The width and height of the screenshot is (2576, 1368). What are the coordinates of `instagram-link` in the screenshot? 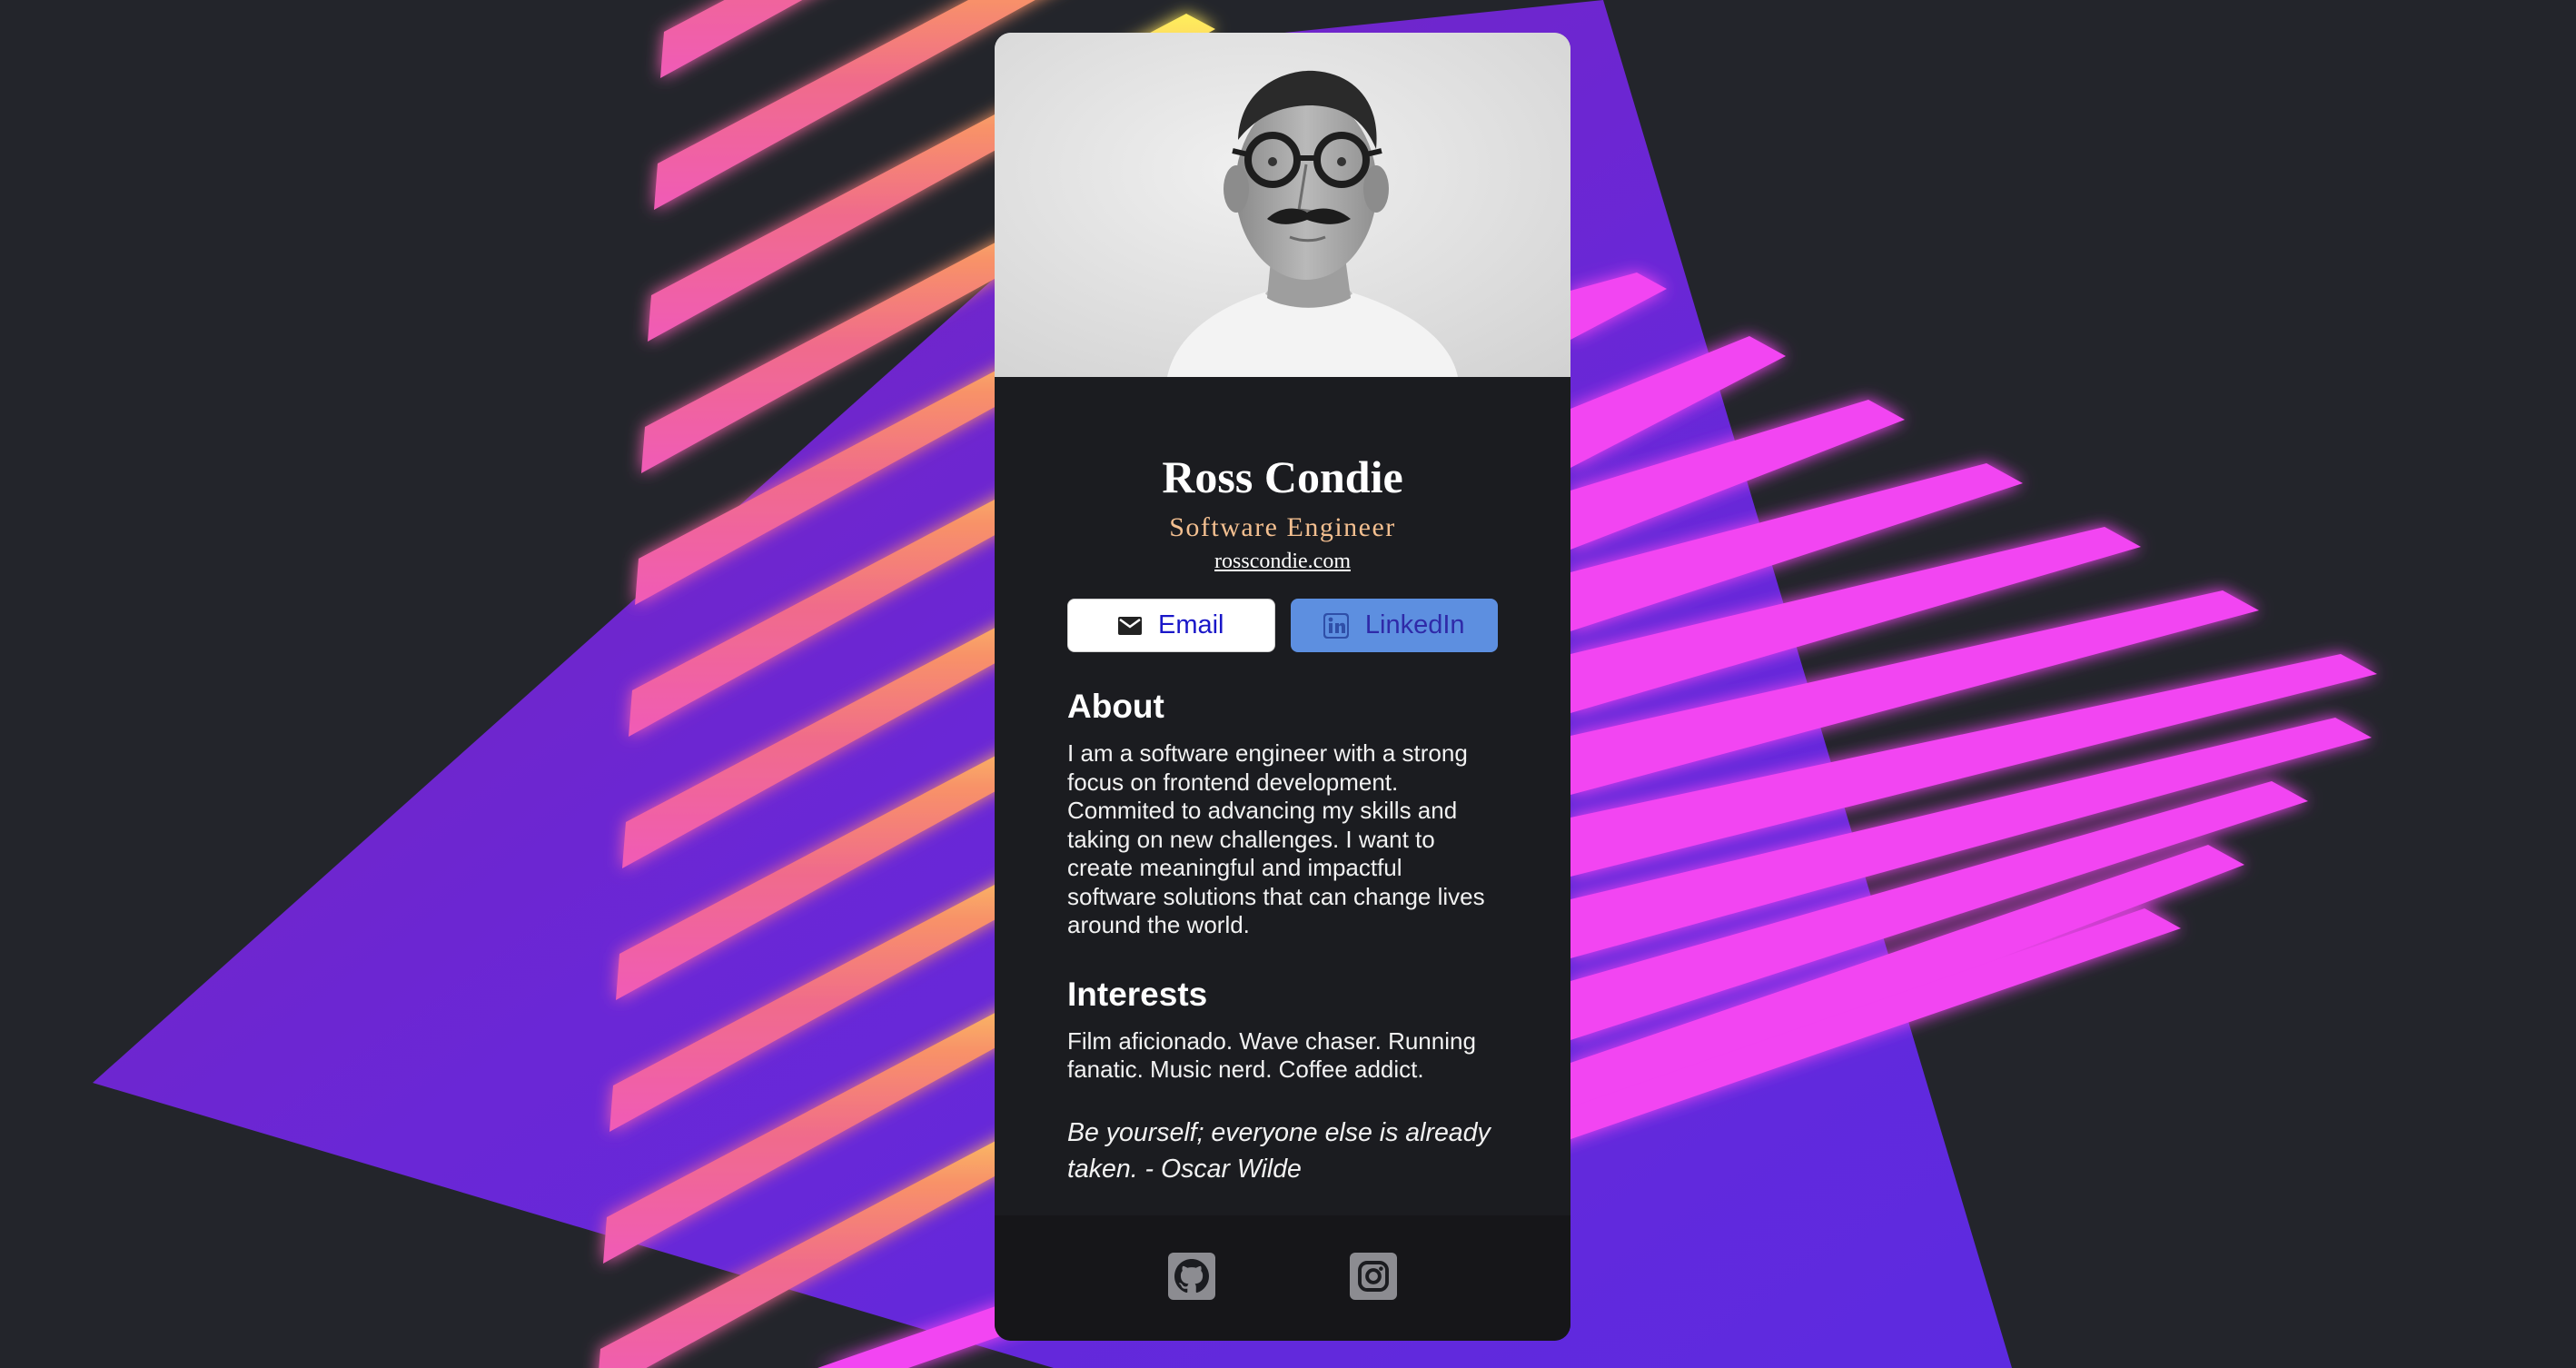 It's located at (1373, 1276).